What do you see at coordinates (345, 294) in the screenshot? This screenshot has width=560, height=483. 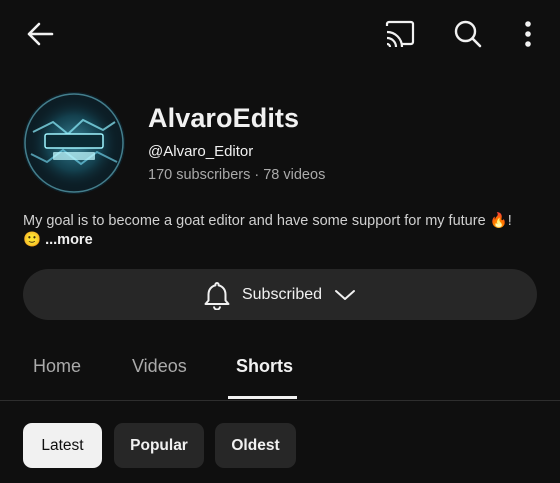 I see `chevron-down-icon` at bounding box center [345, 294].